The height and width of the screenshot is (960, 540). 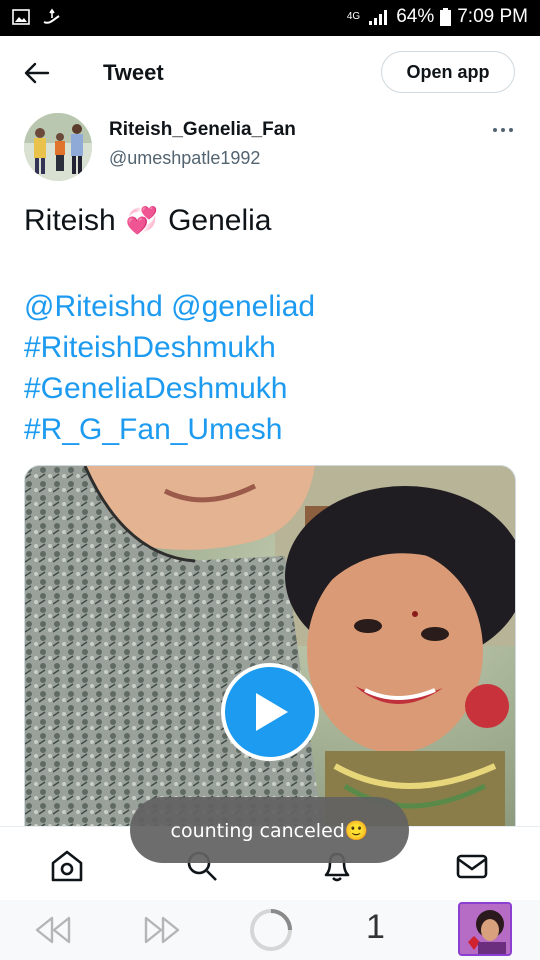 What do you see at coordinates (270, 18) in the screenshot?
I see `status-bar: 4G 64% 7:09 PM` at bounding box center [270, 18].